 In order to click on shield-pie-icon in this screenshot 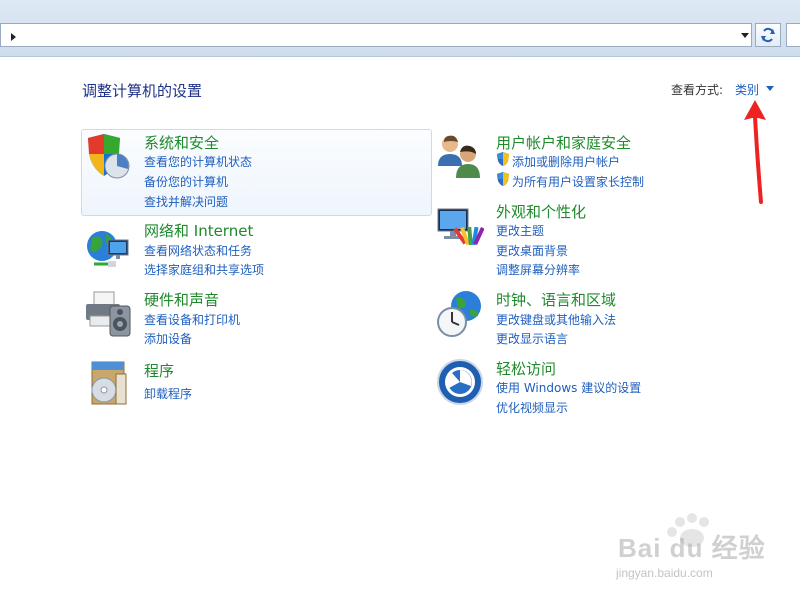, I will do `click(109, 156)`.